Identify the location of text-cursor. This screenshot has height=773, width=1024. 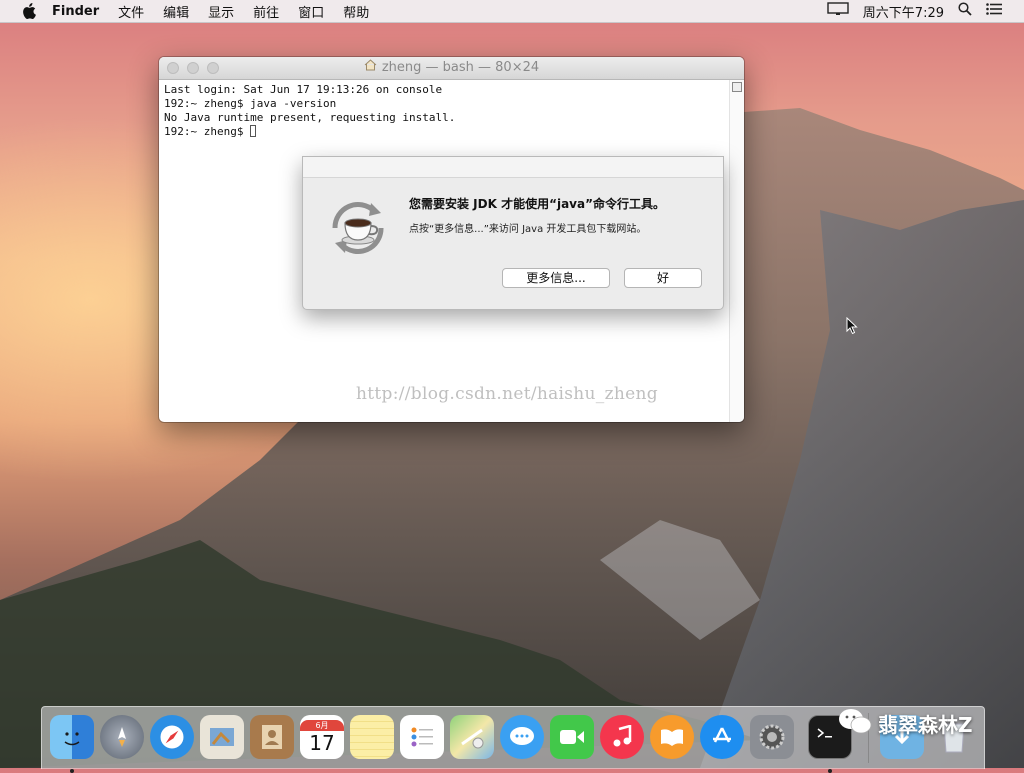
(253, 131).